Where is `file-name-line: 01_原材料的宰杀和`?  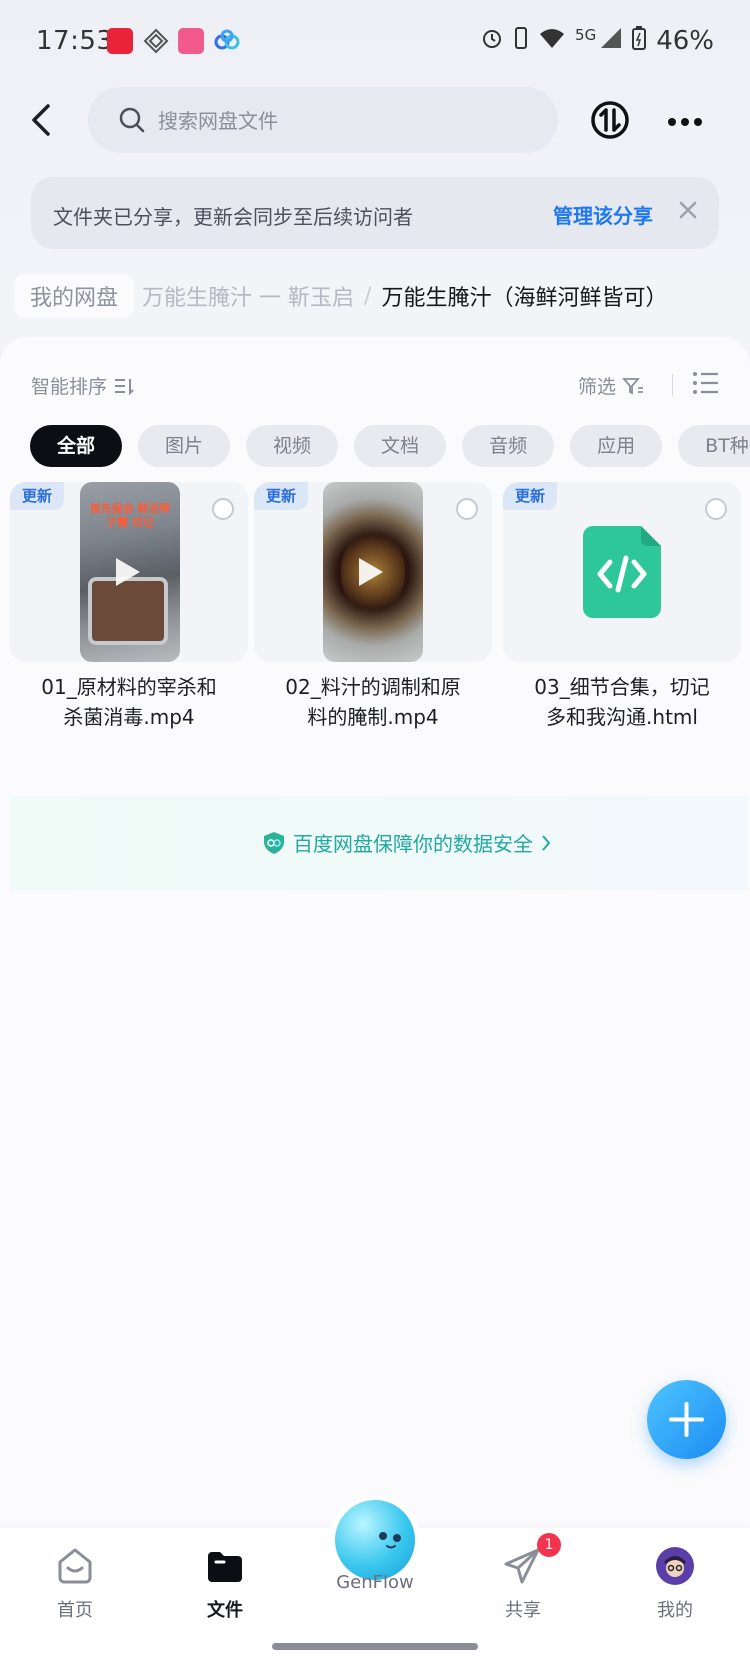
file-name-line: 01_原材料的宰杀和 is located at coordinates (129, 687).